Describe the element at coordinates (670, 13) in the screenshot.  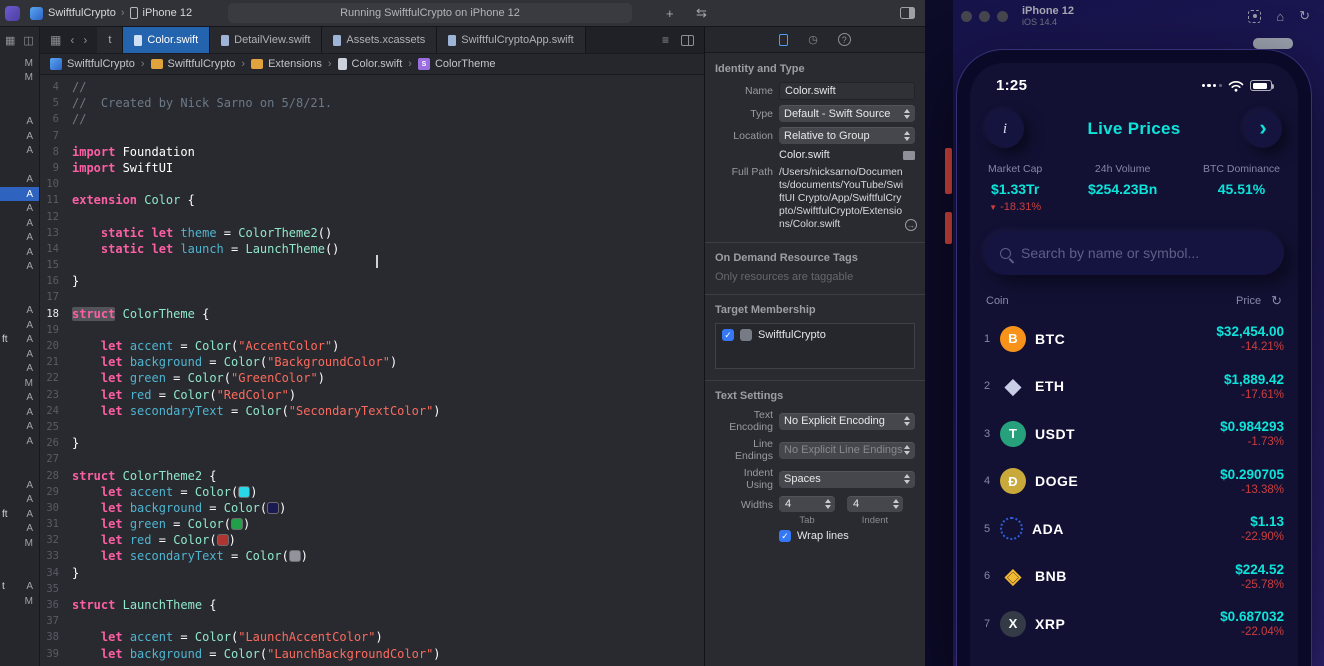
I see `library-button: +` at that location.